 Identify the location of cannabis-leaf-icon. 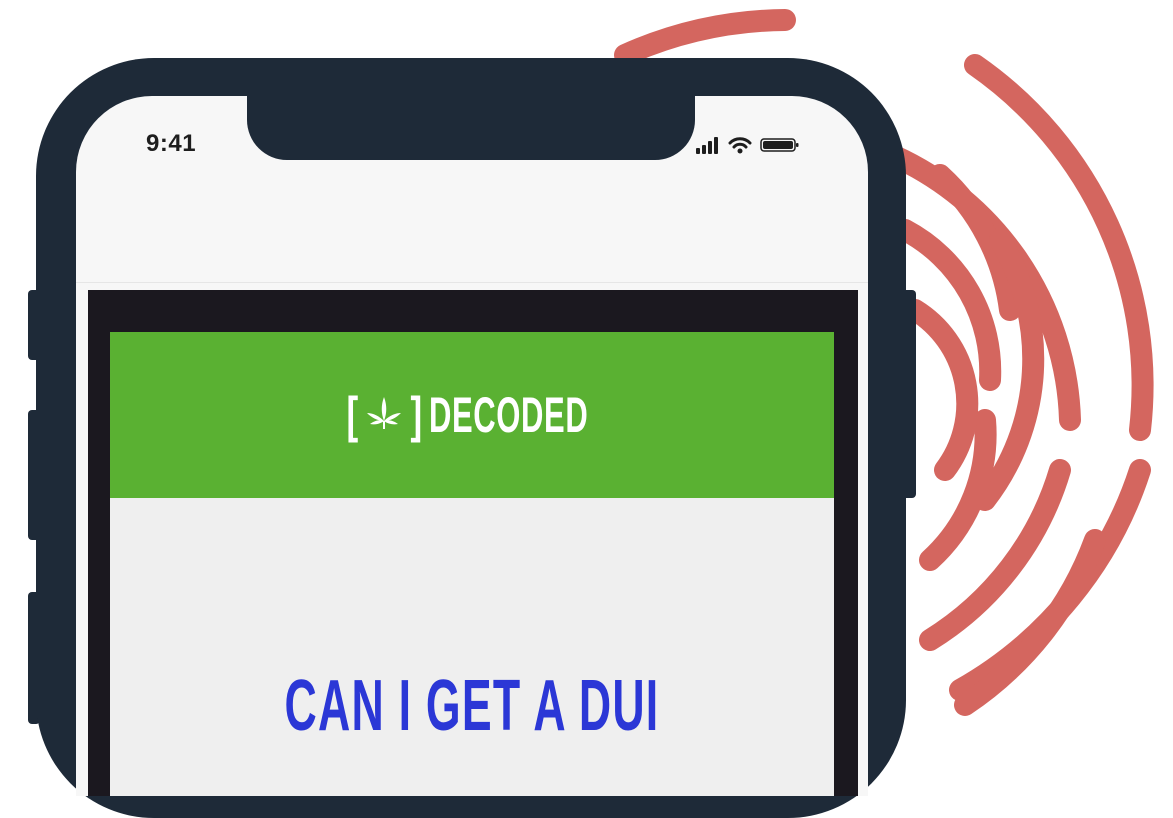
(384, 415).